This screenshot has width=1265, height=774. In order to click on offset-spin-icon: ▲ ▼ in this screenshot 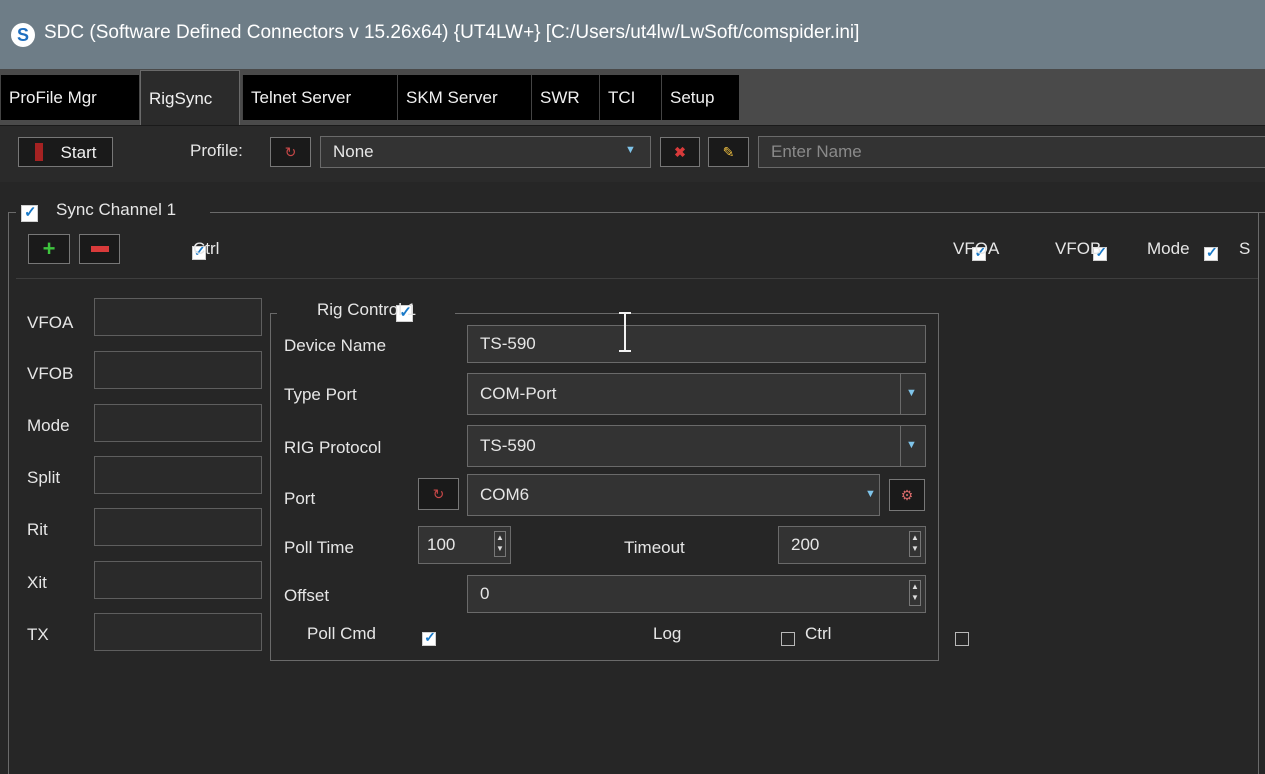, I will do `click(915, 593)`.